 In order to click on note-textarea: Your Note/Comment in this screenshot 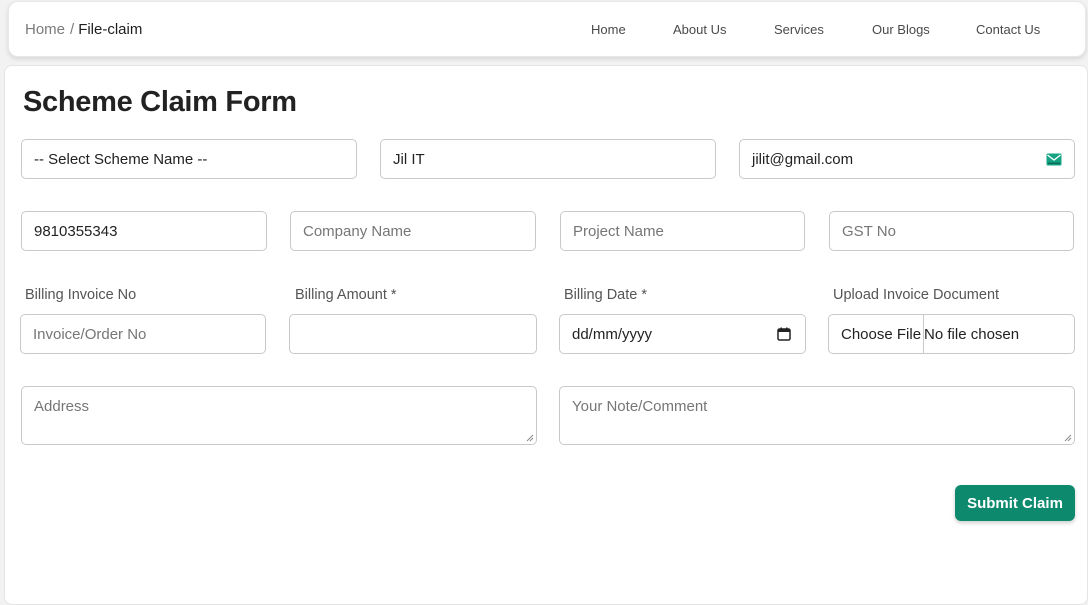, I will do `click(817, 415)`.